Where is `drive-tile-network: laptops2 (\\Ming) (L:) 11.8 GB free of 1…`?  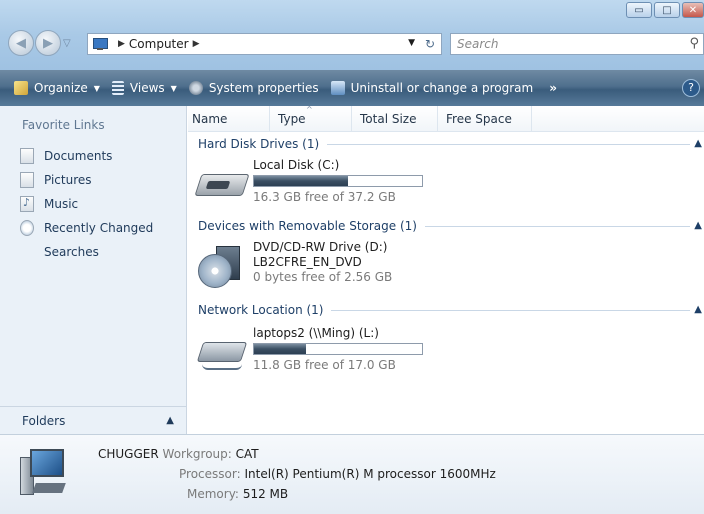
drive-tile-network: laptops2 (\\Ming) (L:) 11.8 GB free of 1… is located at coordinates (346, 352).